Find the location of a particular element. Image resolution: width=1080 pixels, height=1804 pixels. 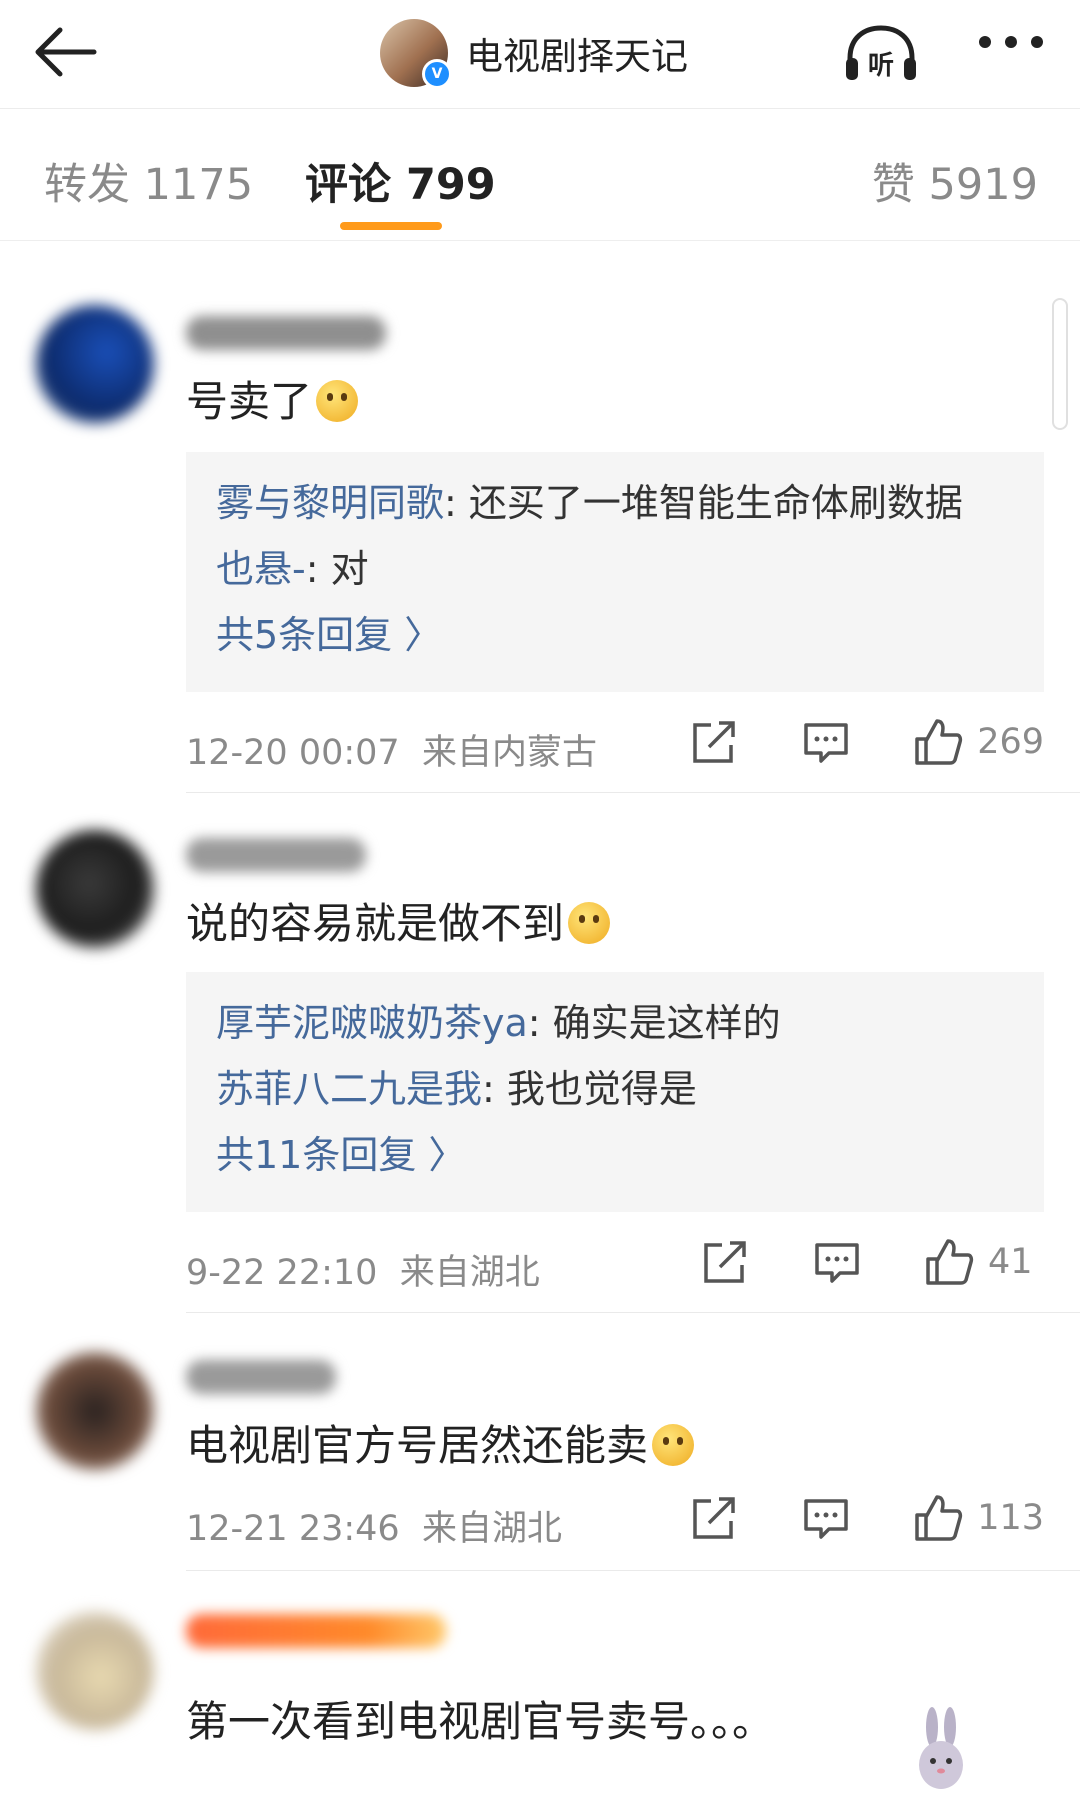

bunny-sticker-icon is located at coordinates (941, 1748).